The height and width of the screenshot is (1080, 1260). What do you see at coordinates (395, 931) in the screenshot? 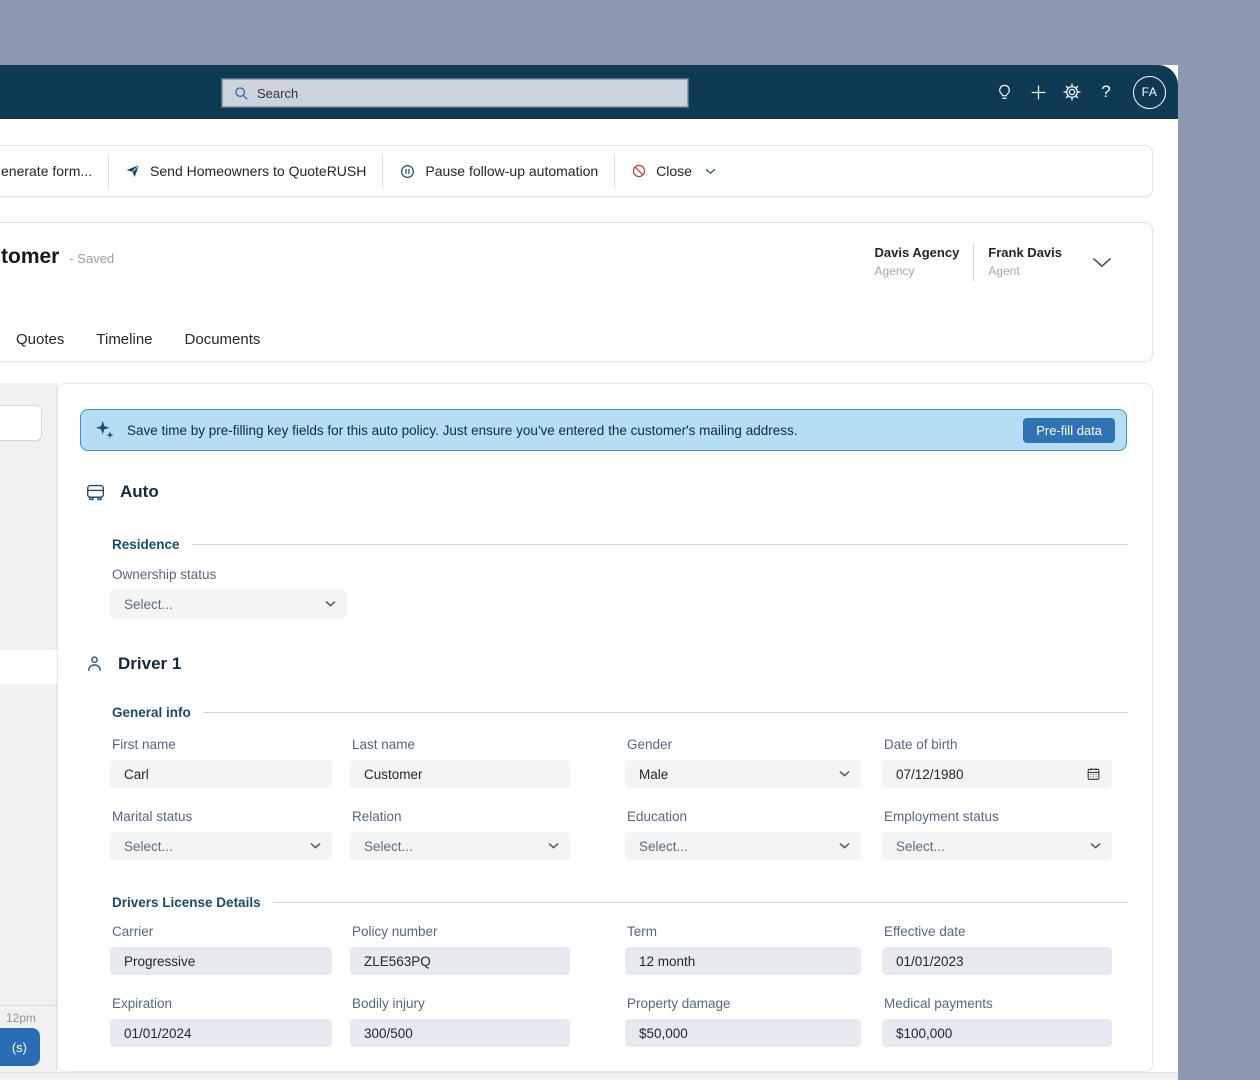
I see `field-label: Policy number` at bounding box center [395, 931].